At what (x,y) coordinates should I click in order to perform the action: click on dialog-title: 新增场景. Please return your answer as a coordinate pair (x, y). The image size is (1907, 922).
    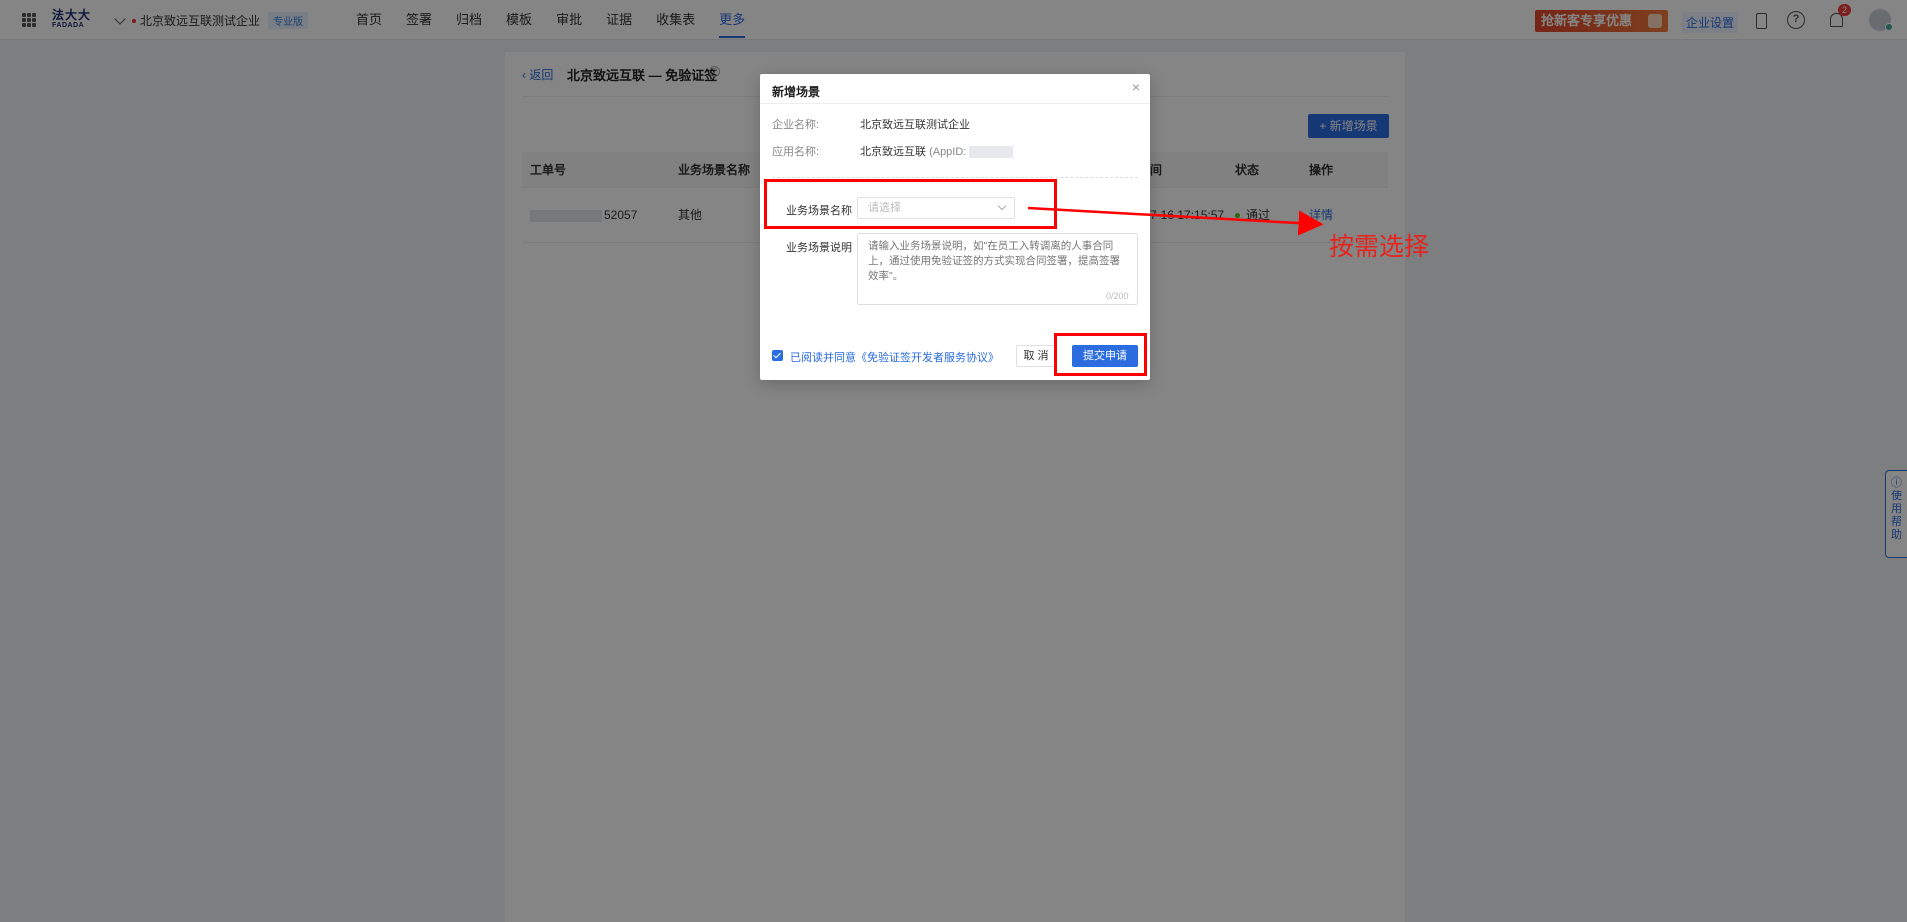
    Looking at the image, I should click on (796, 92).